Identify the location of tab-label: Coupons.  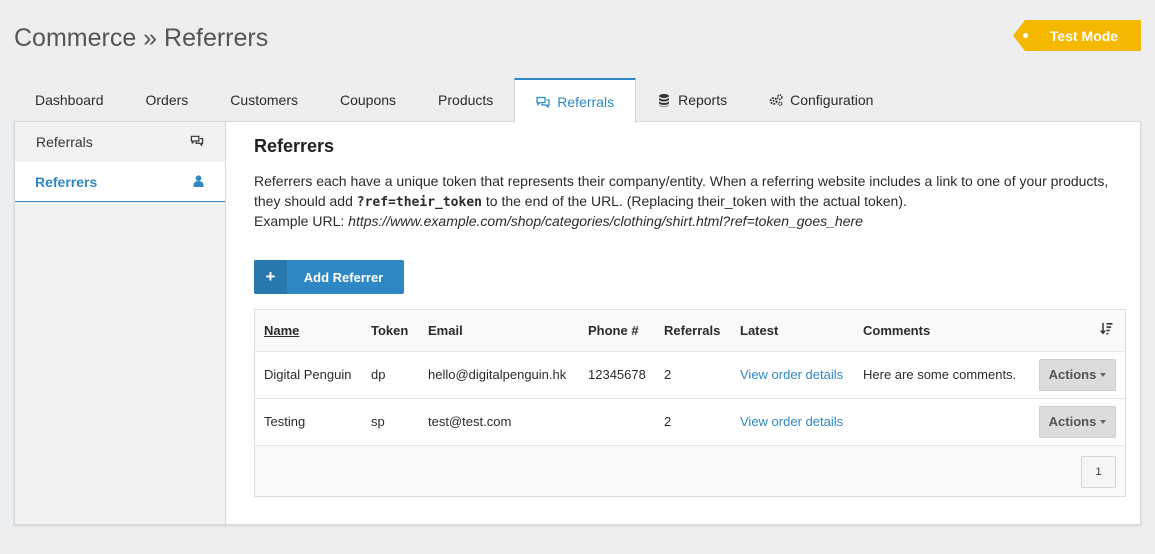
(368, 100).